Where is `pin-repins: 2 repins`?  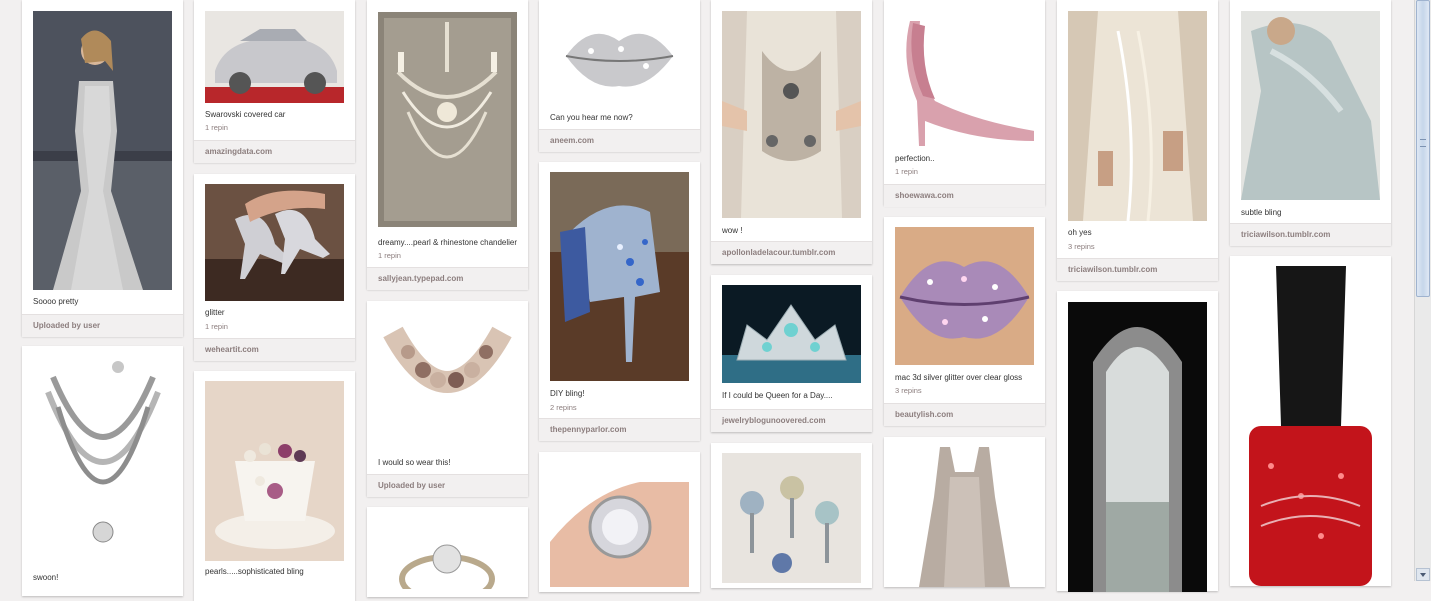
pin-repins: 2 repins is located at coordinates (563, 407).